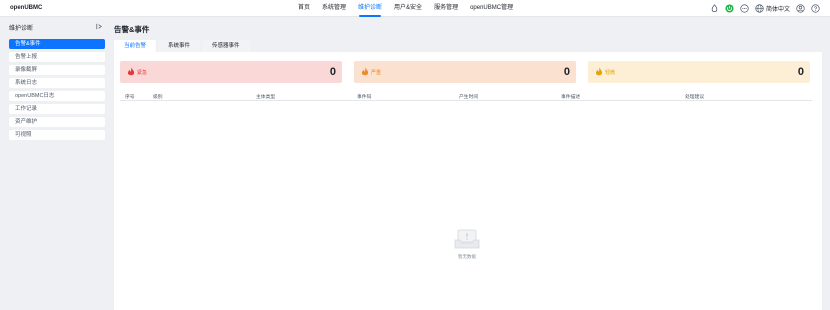  I want to click on nav-item-home: 首页, so click(304, 8).